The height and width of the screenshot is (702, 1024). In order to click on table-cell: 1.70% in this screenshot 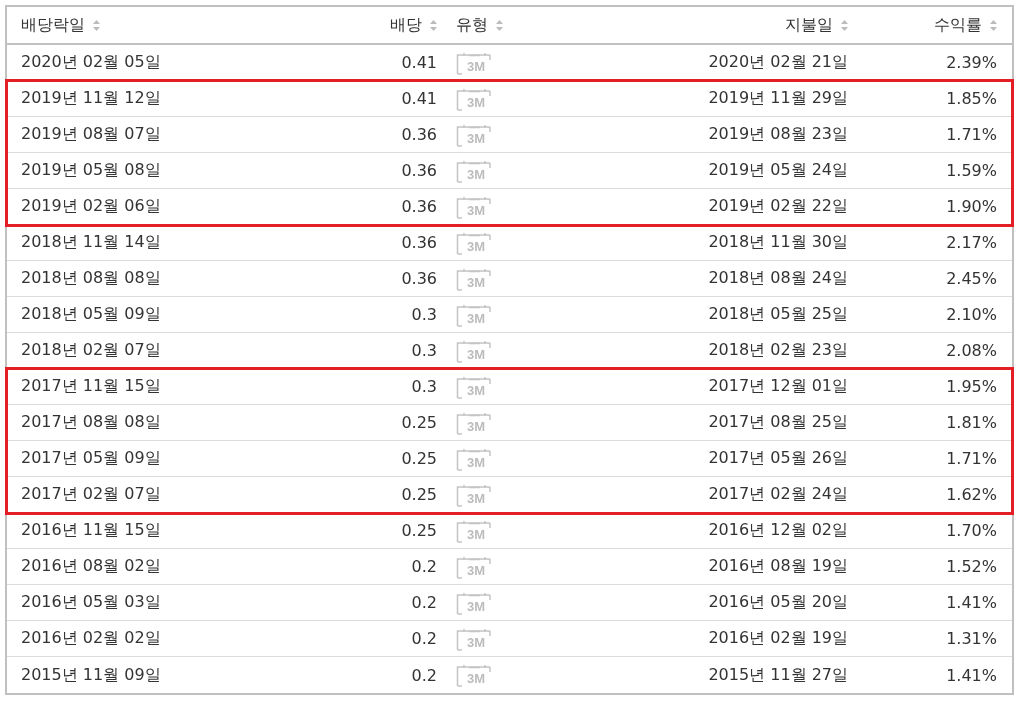, I will do `click(971, 530)`.